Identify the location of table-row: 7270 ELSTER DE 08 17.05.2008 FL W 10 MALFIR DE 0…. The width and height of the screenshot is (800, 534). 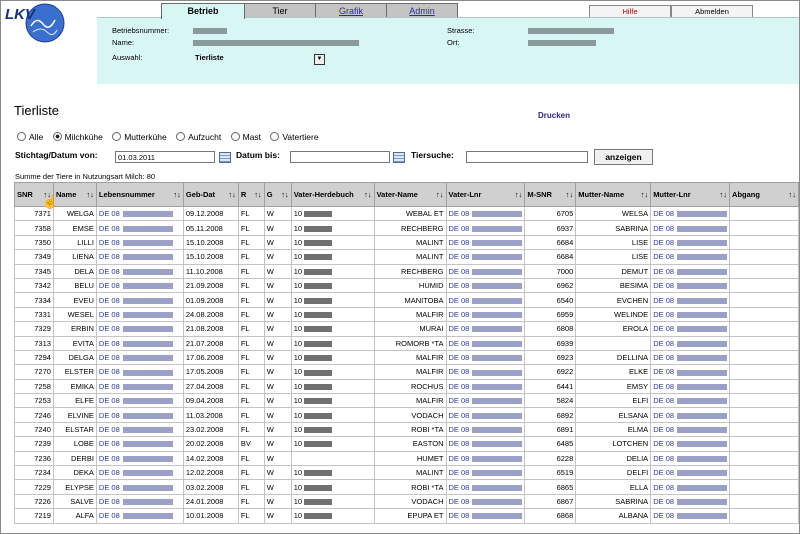
(406, 372).